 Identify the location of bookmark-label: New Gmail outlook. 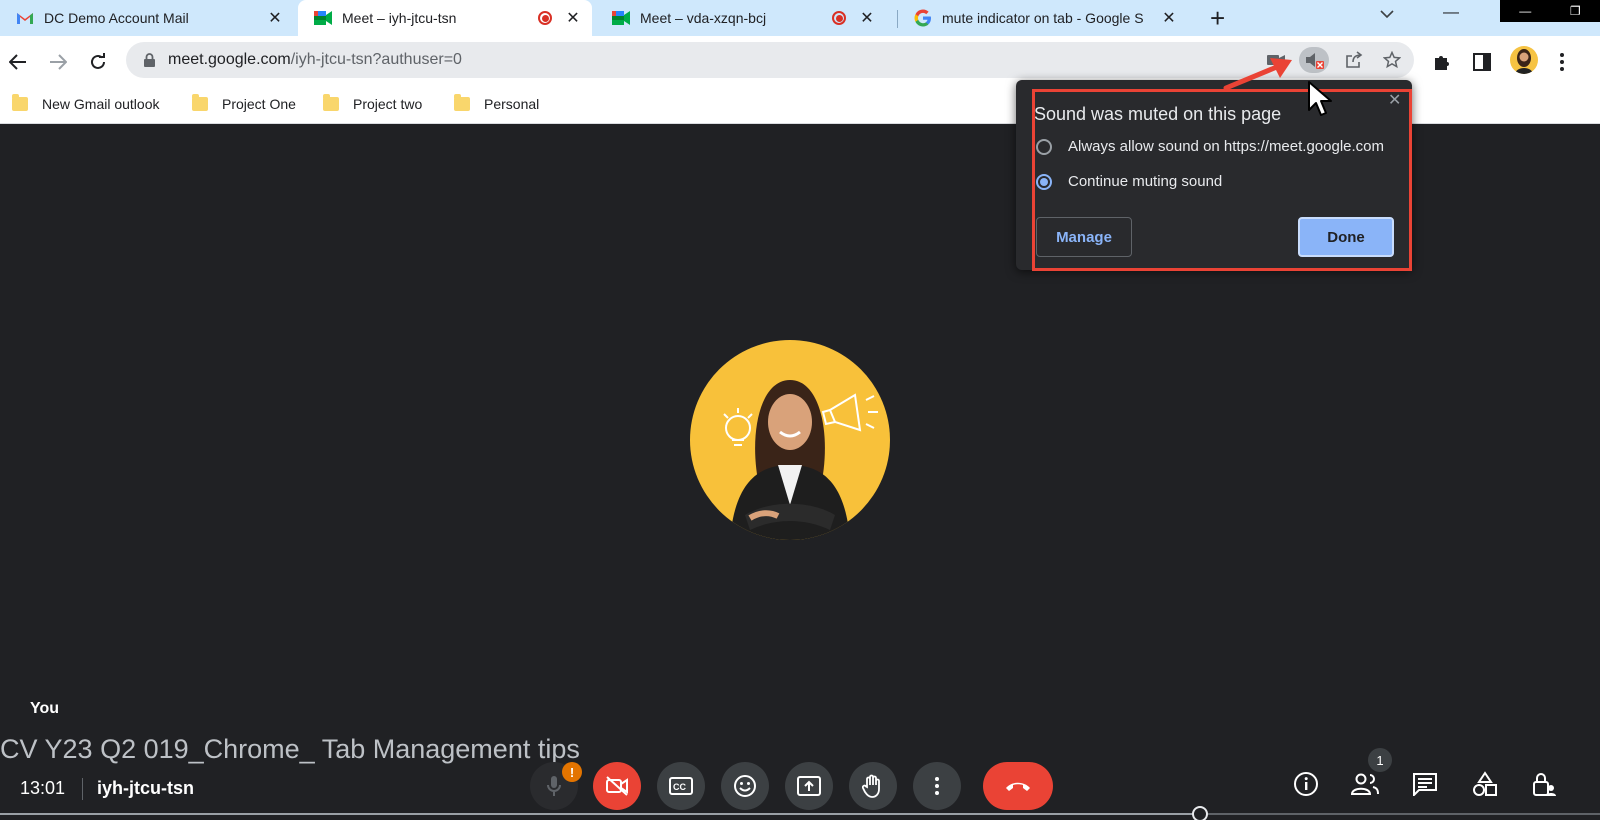
(101, 104).